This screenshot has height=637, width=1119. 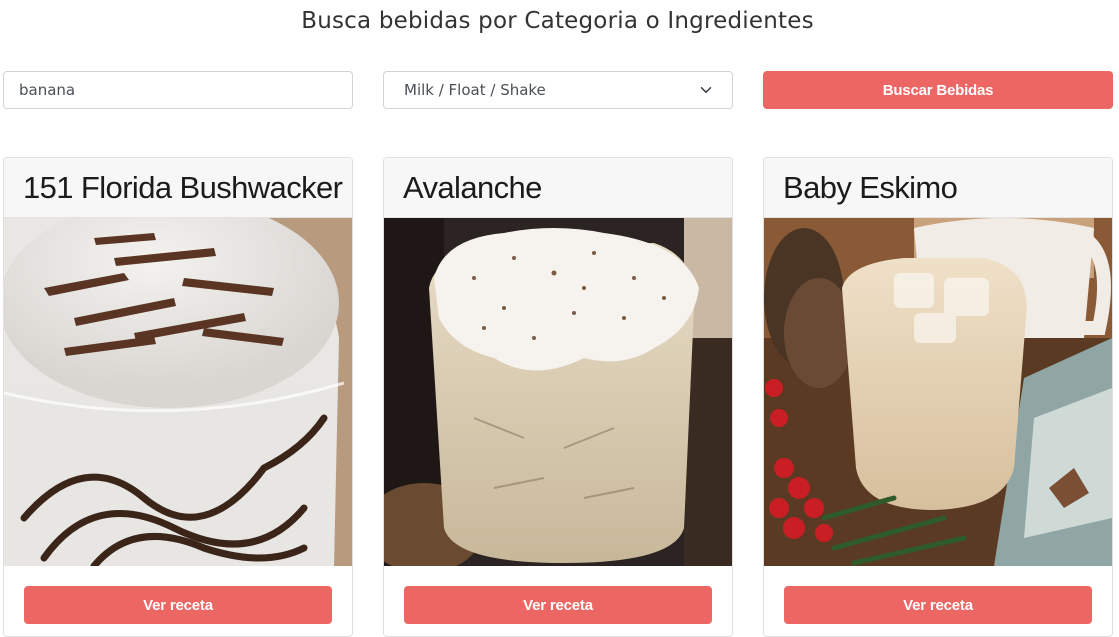 I want to click on search-drinks-button: Buscar Bebidas, so click(x=938, y=90).